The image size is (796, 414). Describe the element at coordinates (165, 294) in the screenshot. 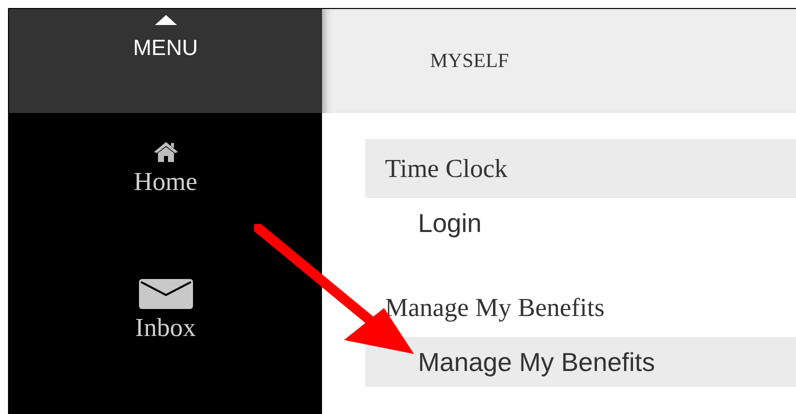

I see `envelope-icon` at that location.